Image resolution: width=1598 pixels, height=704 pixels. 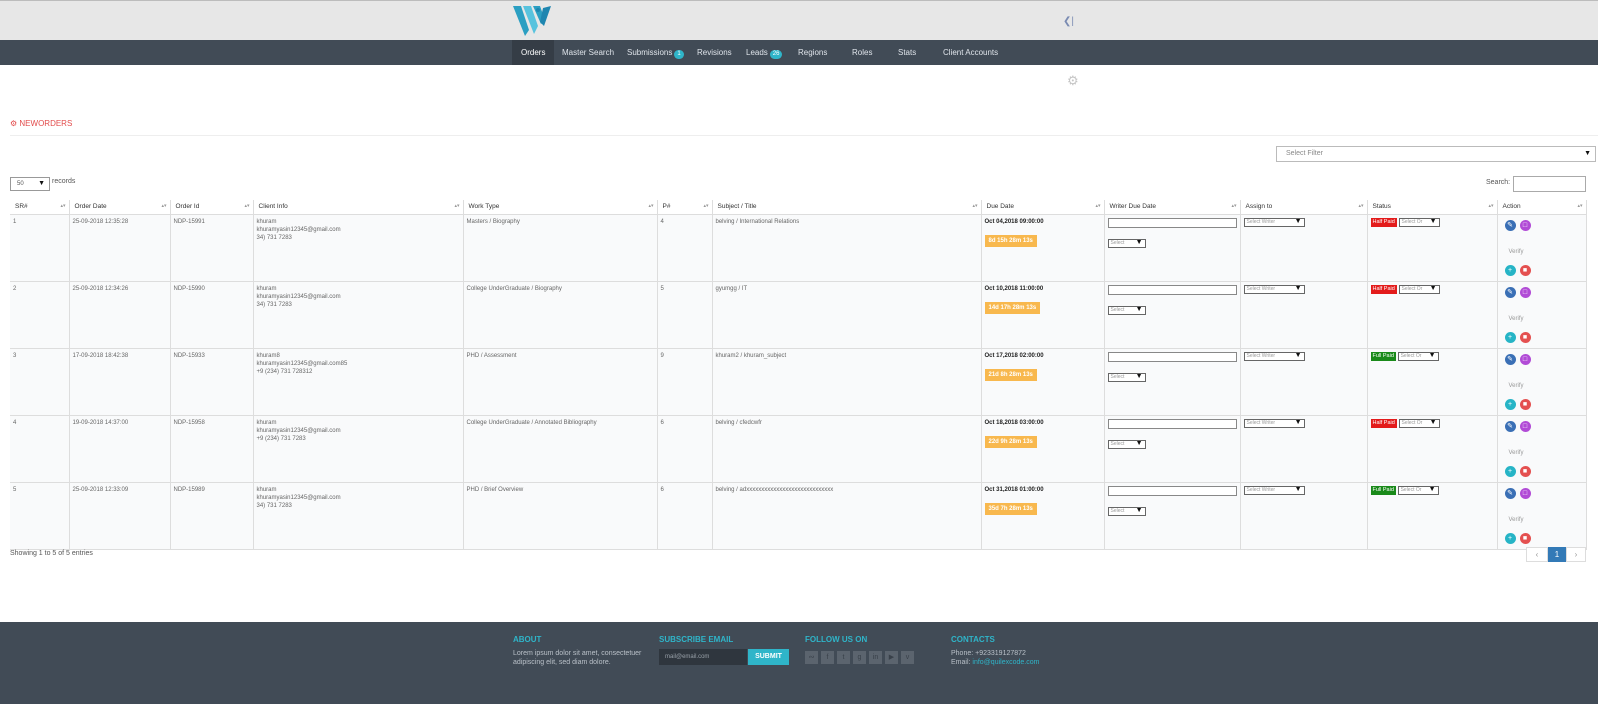 What do you see at coordinates (907, 52) in the screenshot?
I see `nav-item-stats: Stats` at bounding box center [907, 52].